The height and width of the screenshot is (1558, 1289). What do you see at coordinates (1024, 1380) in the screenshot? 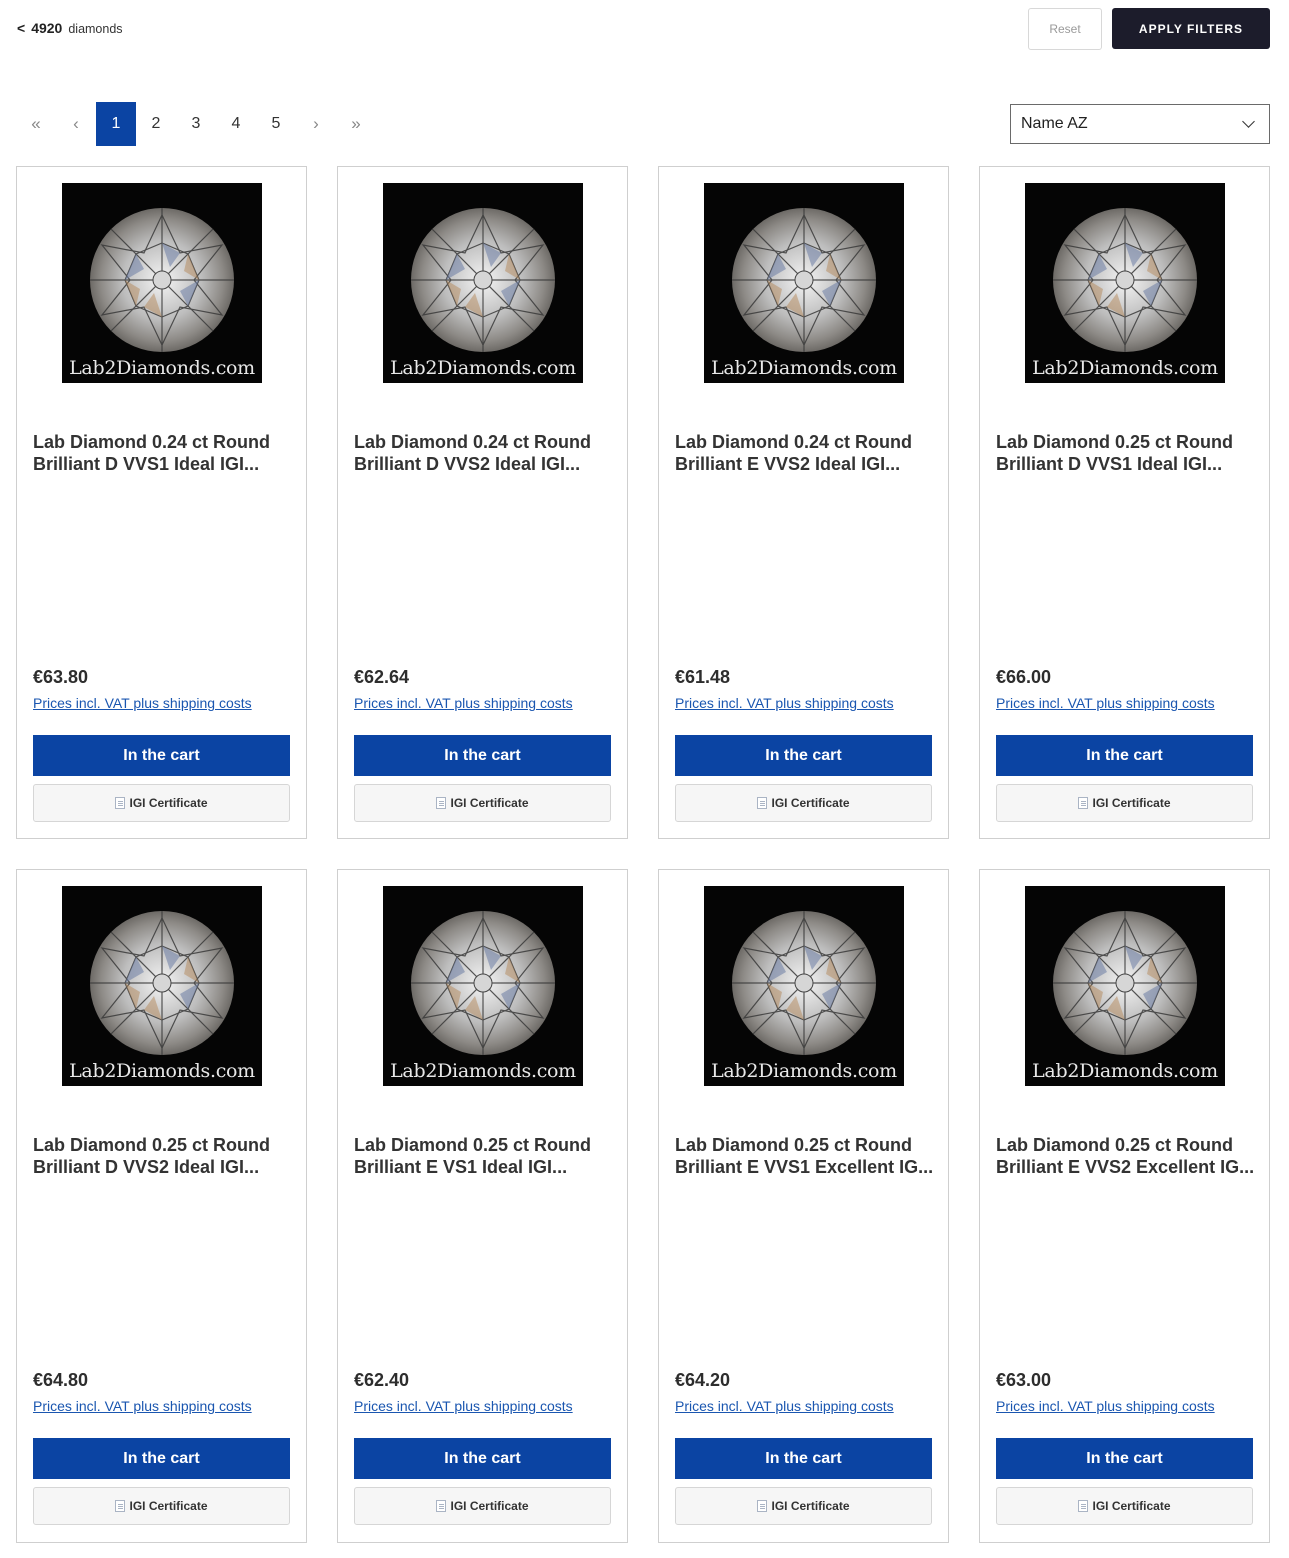
I see `product-price: €63.00` at bounding box center [1024, 1380].